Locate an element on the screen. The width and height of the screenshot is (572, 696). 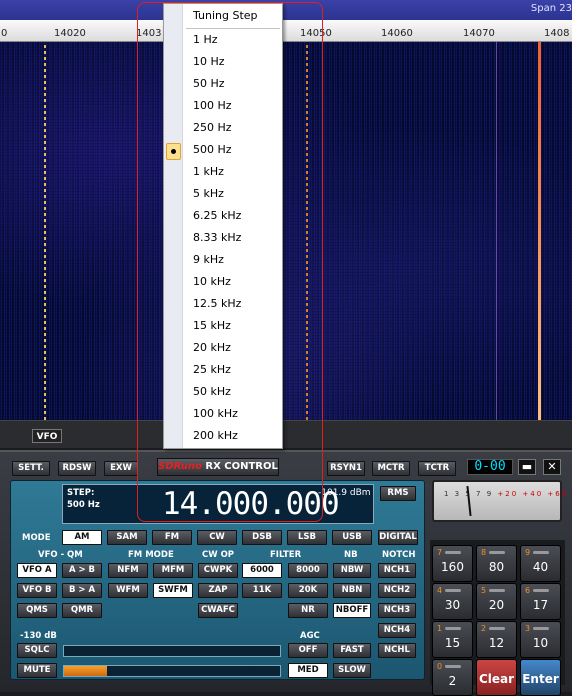
rms-button: RMS is located at coordinates (398, 493).